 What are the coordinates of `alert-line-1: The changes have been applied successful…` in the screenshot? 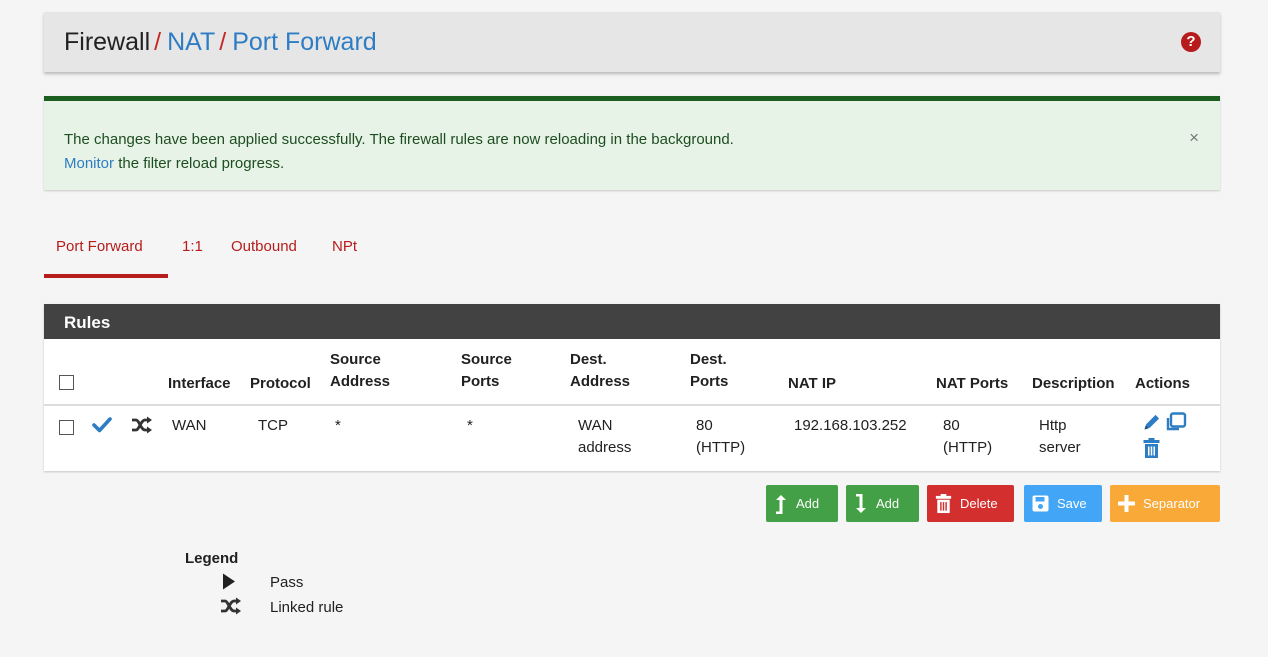 It's located at (399, 139).